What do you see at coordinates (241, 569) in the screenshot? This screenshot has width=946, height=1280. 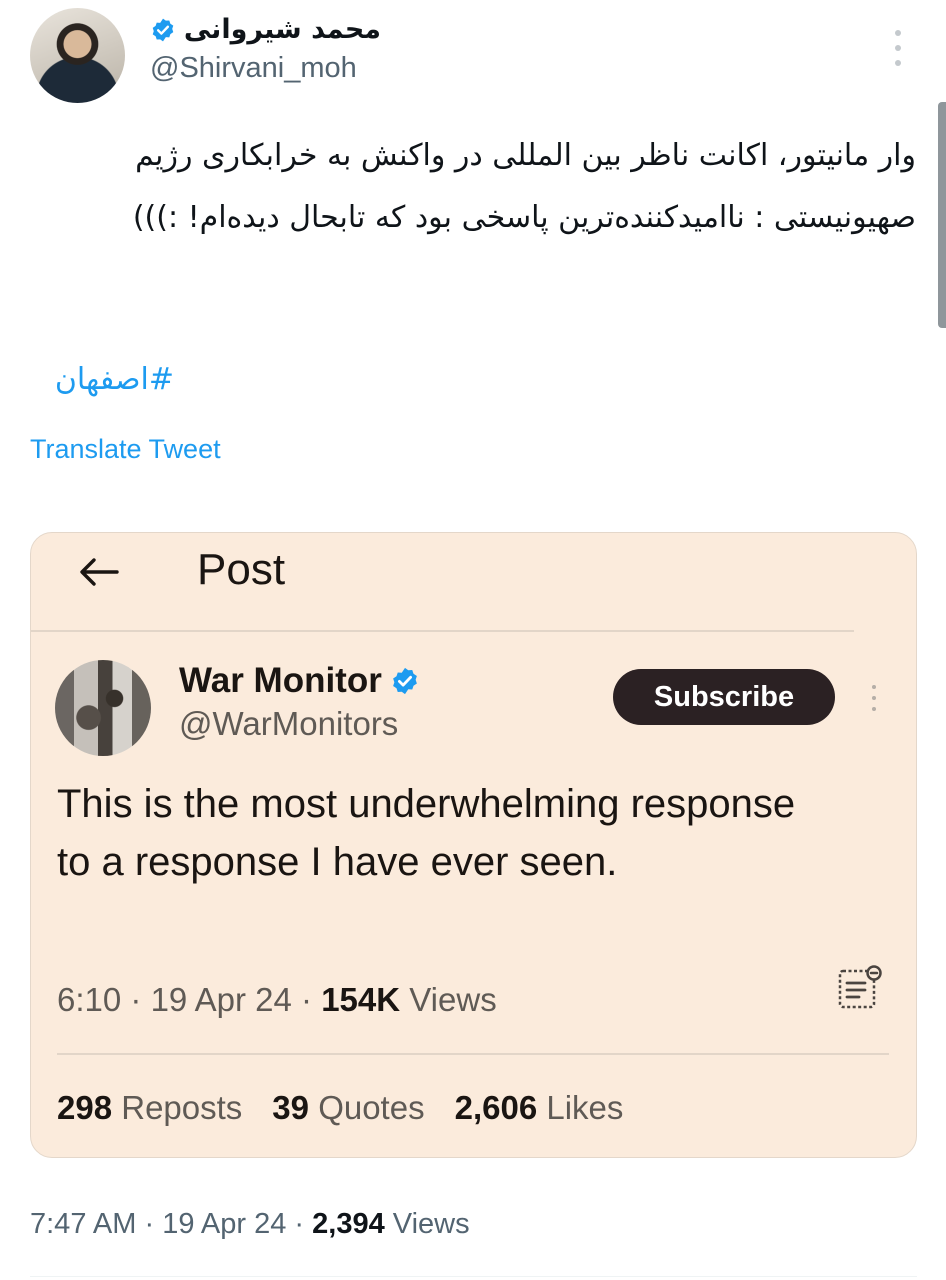 I see `post-header-title: Post` at bounding box center [241, 569].